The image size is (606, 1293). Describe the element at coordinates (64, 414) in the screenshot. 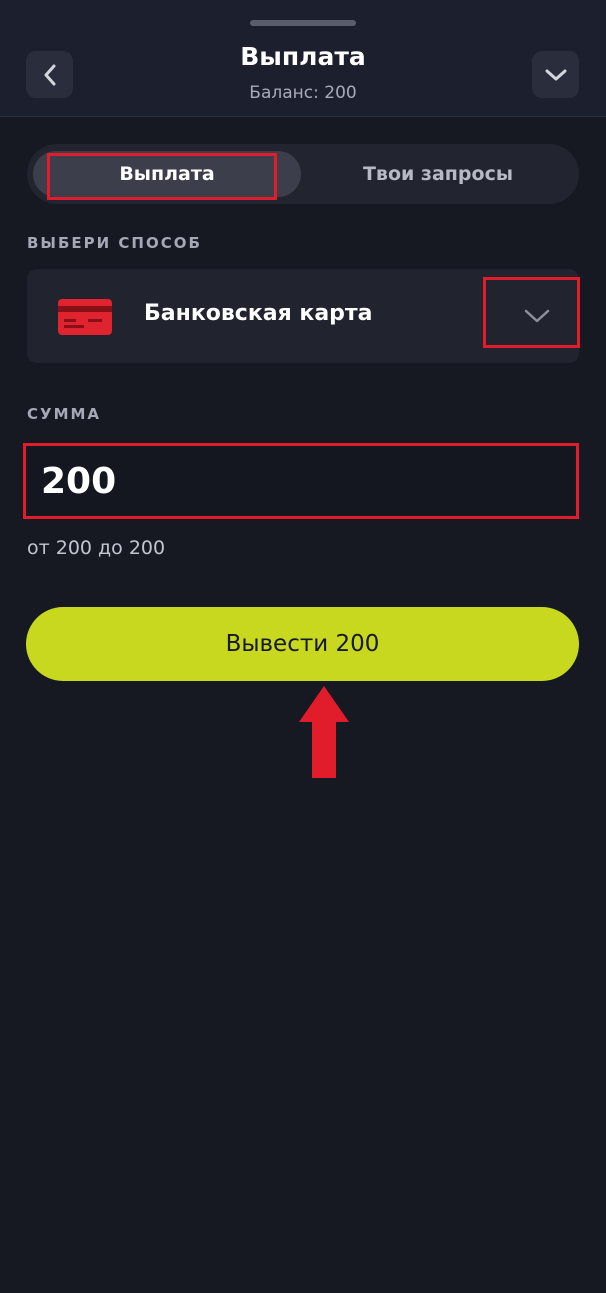

I see `amount-section-label: СУММА` at that location.